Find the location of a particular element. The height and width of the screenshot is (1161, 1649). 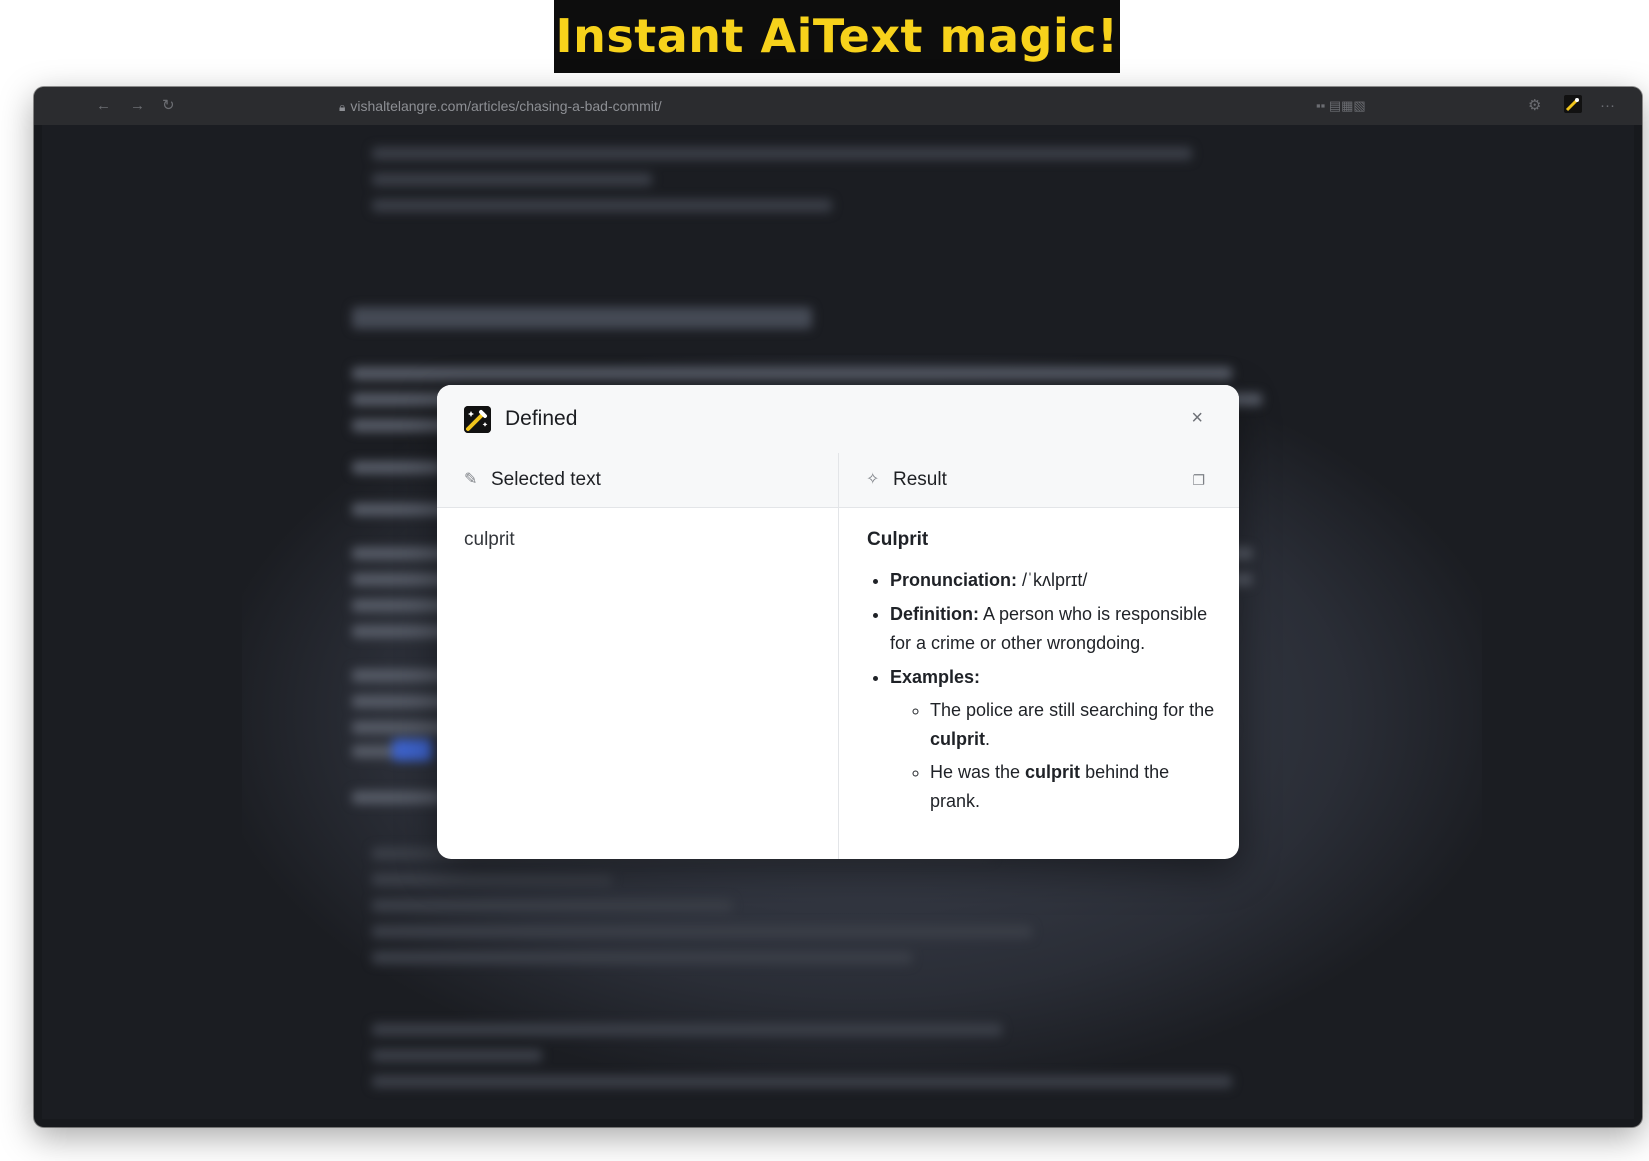

aitext-logo-icon is located at coordinates (477, 419).